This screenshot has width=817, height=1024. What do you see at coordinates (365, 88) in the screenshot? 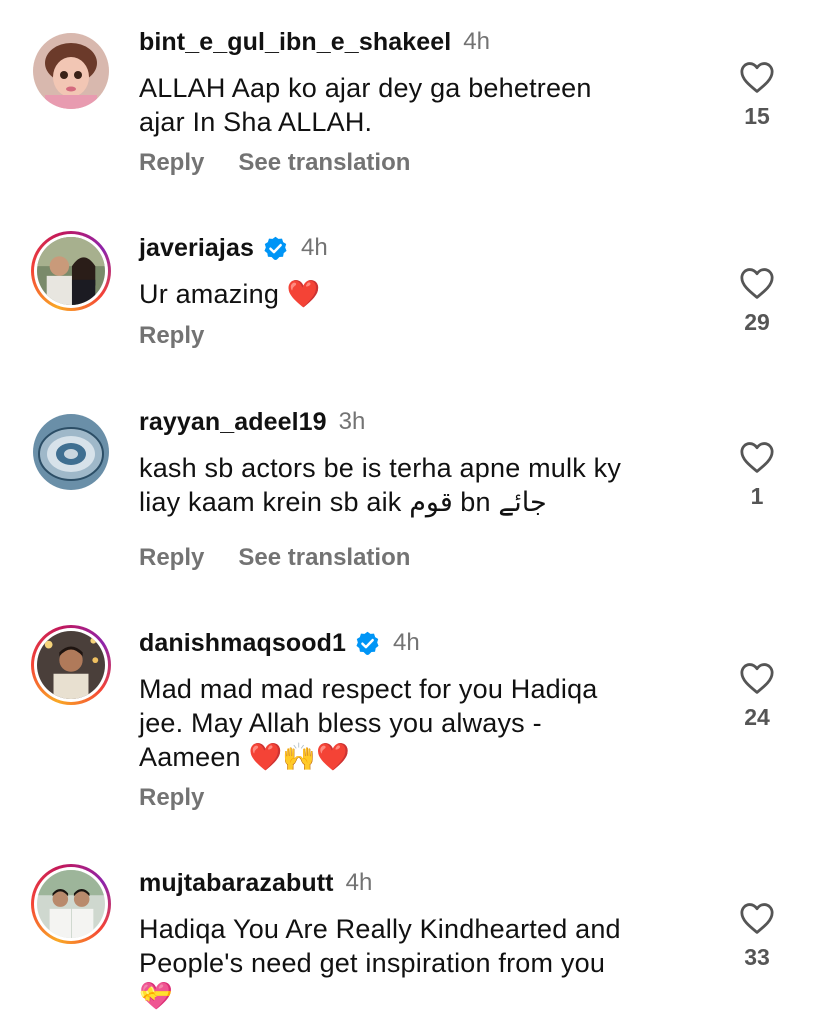
I see `comment-line: ALLAH Aap ko ajar dey ga behetreen` at bounding box center [365, 88].